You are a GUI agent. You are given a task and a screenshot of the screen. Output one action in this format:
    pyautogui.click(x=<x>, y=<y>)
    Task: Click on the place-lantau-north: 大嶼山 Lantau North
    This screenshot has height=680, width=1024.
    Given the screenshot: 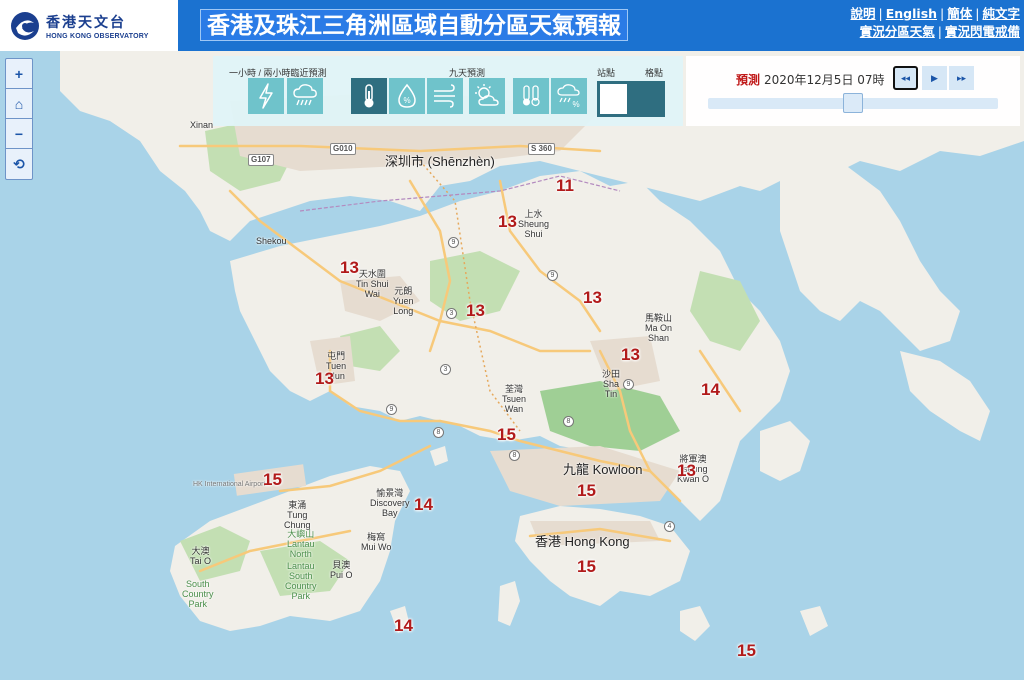 What is the action you would take?
    pyautogui.click(x=301, y=544)
    